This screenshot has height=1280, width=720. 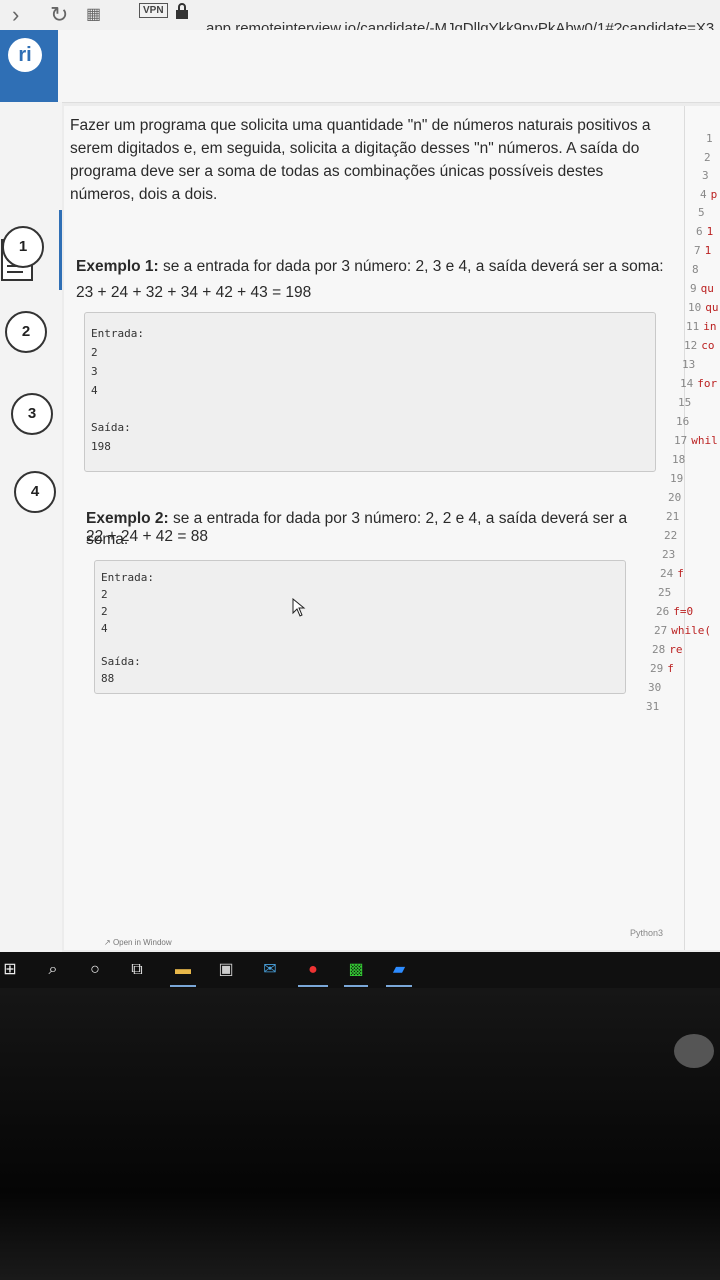 I want to click on app-logo: ri, so click(x=29, y=66).